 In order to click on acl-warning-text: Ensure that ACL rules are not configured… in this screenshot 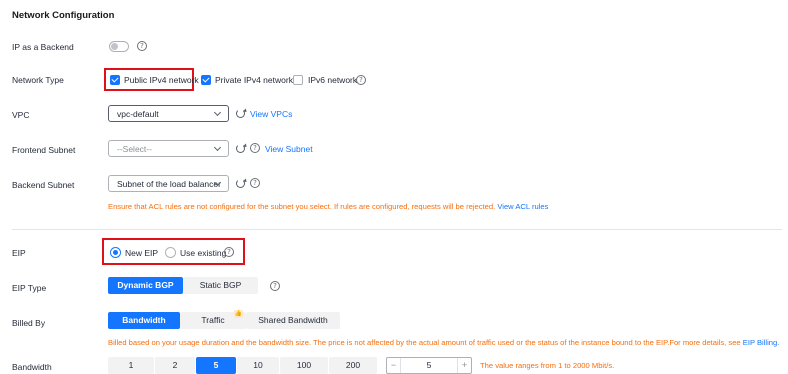, I will do `click(302, 206)`.